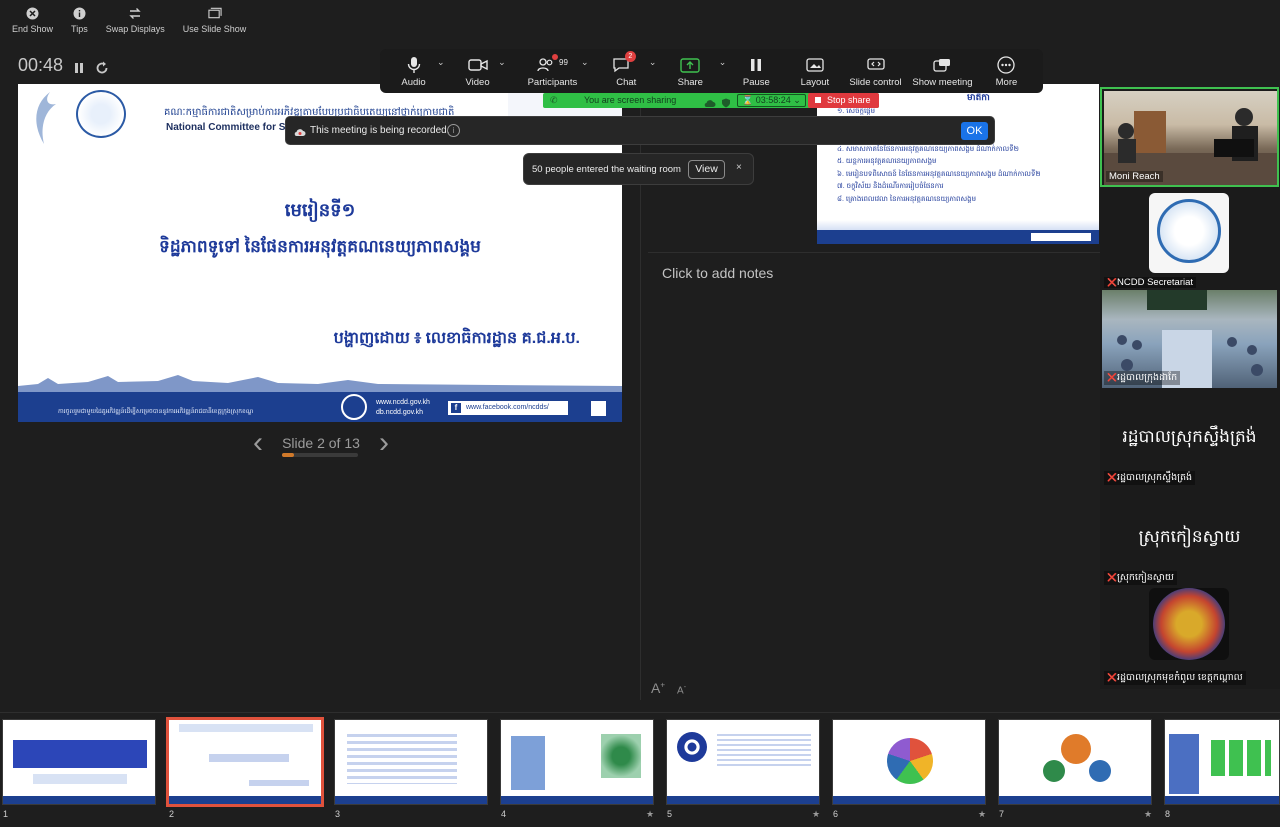 The height and width of the screenshot is (827, 1280). Describe the element at coordinates (815, 82) in the screenshot. I see `layout-label: Layout` at that location.